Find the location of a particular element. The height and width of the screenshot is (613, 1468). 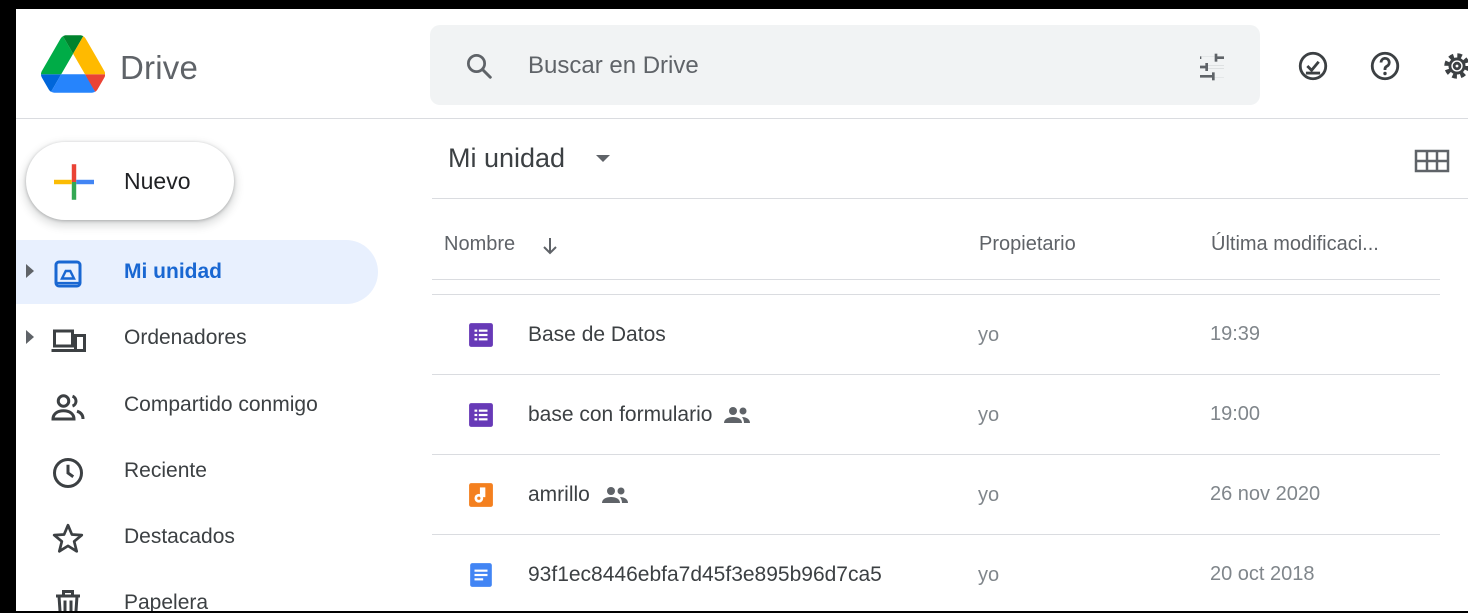

search-input is located at coordinates (848, 66).